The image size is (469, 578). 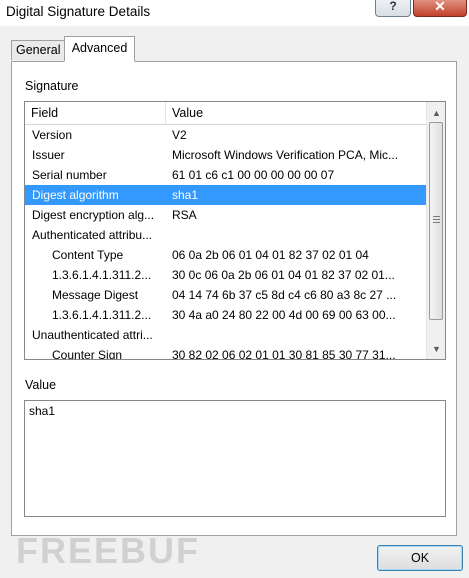 I want to click on column-header-value: Value, so click(x=296, y=113).